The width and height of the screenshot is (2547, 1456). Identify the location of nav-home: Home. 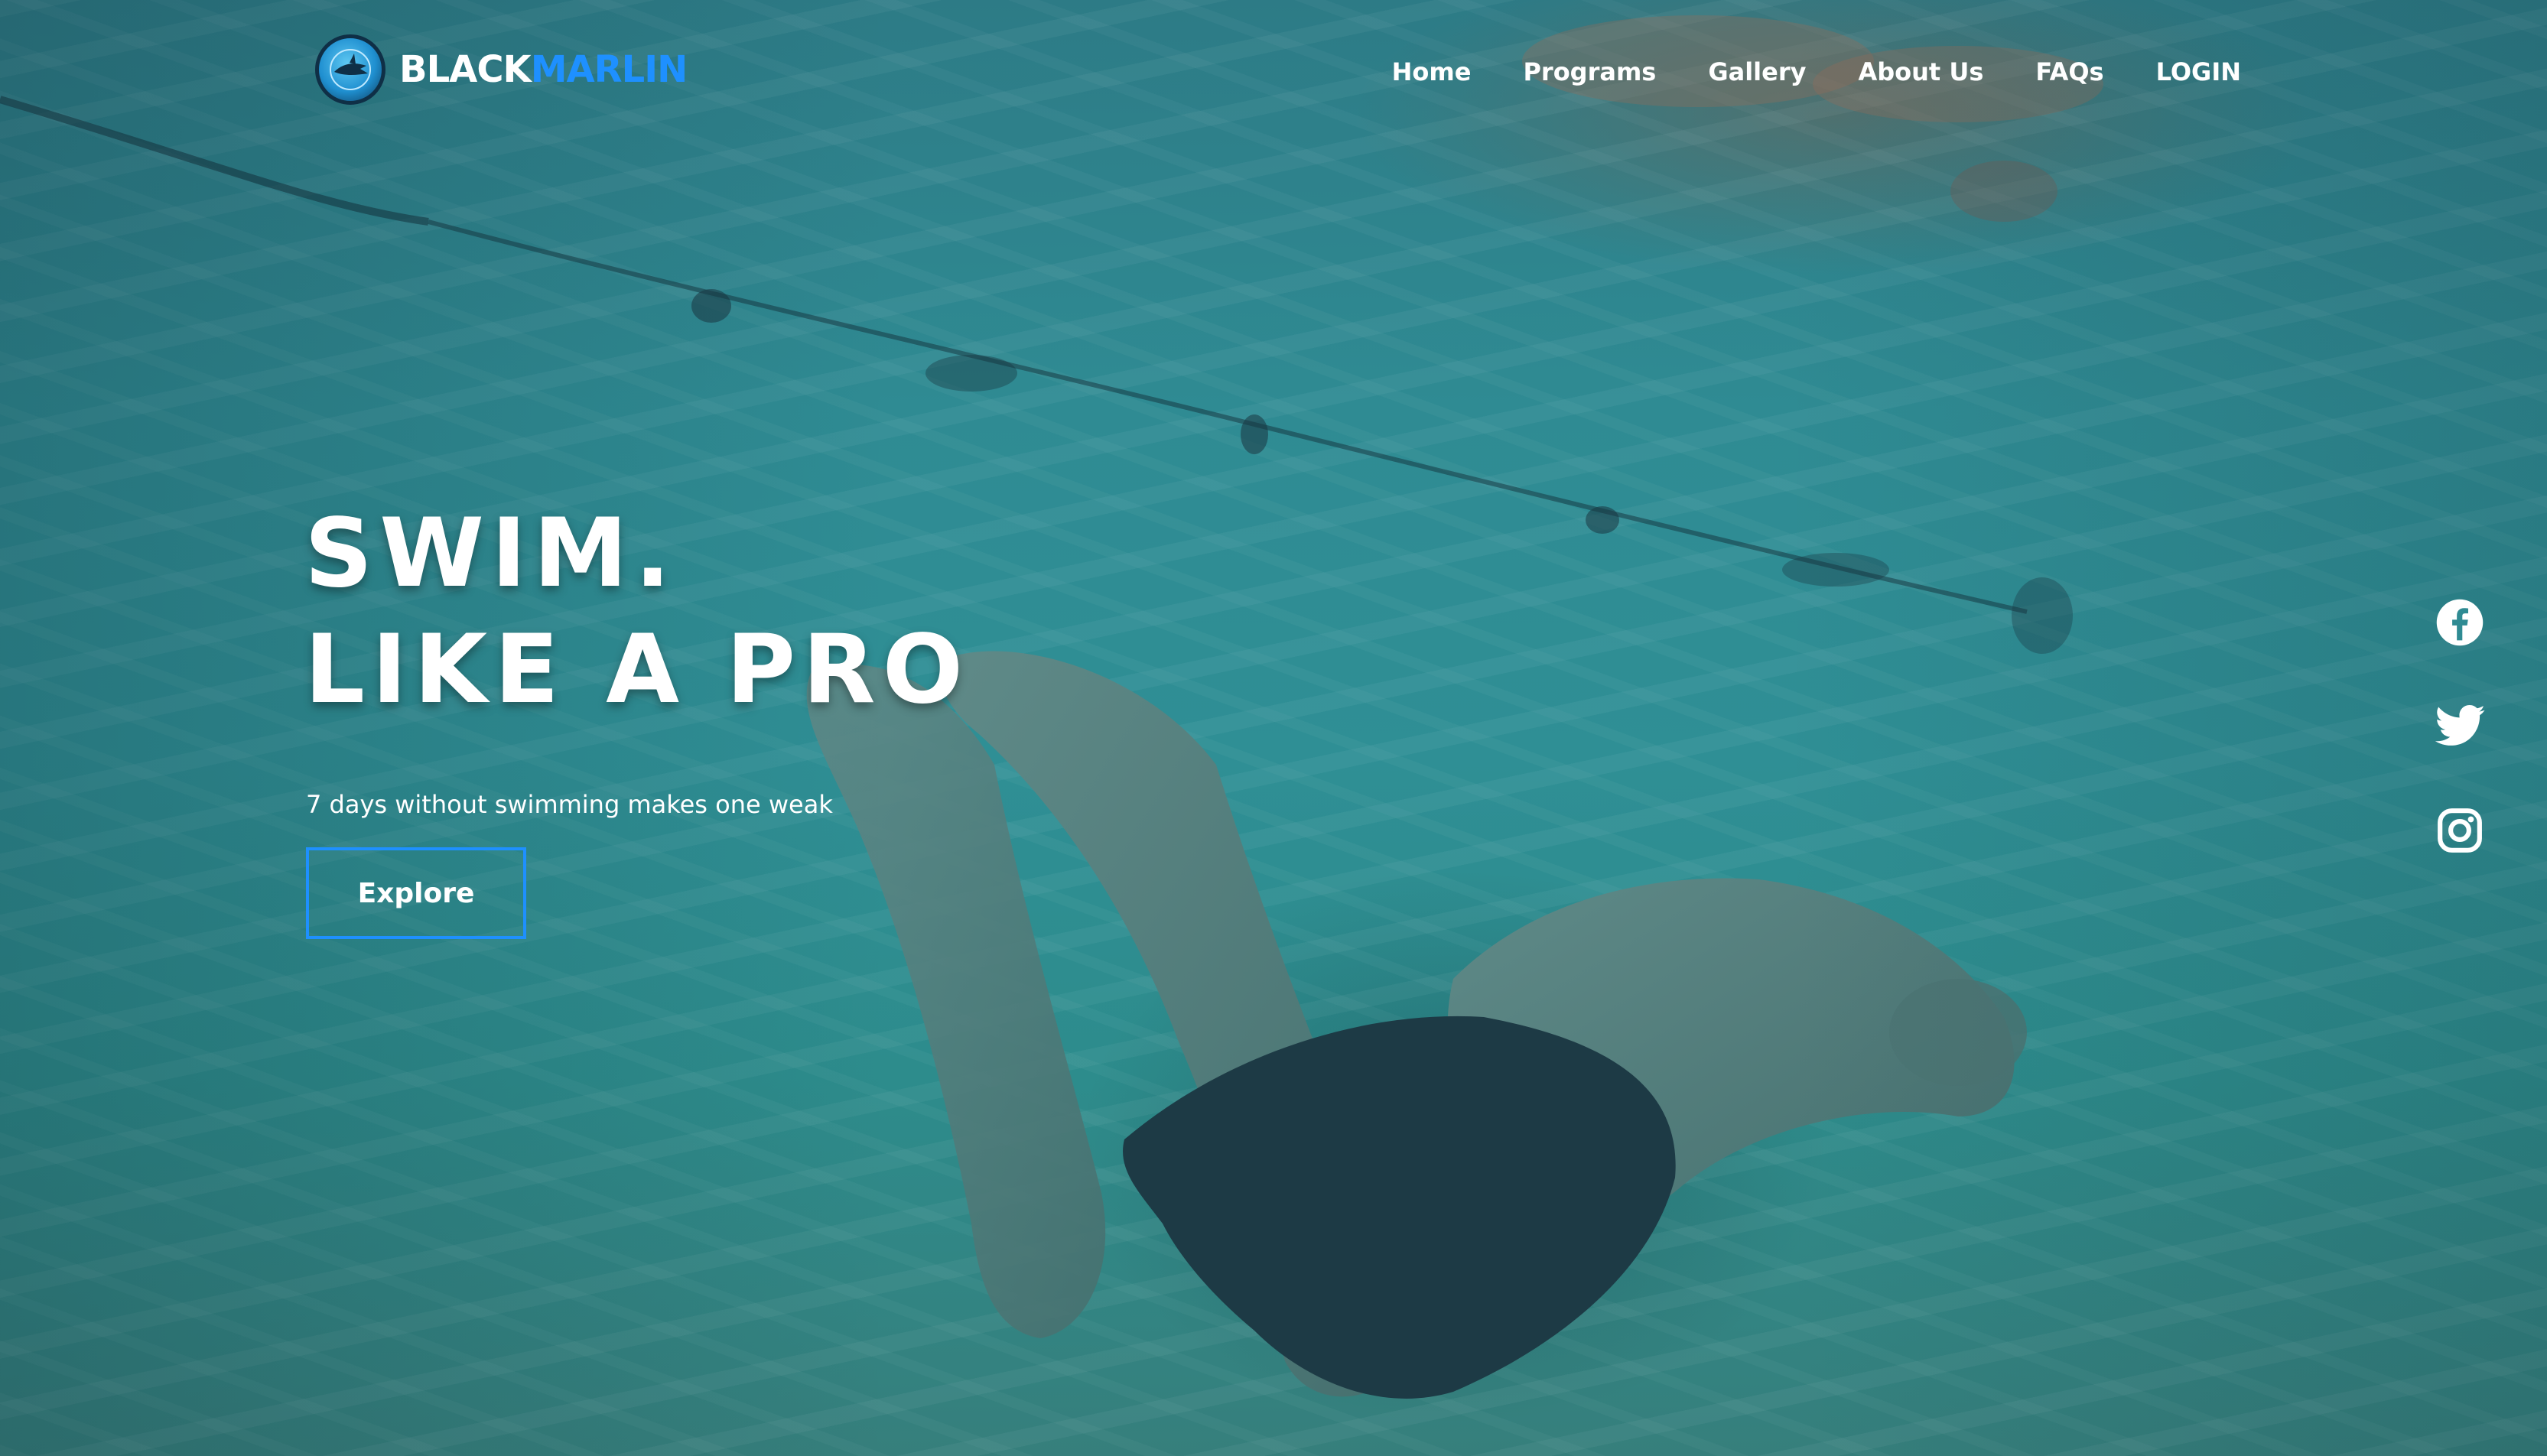
(1432, 71).